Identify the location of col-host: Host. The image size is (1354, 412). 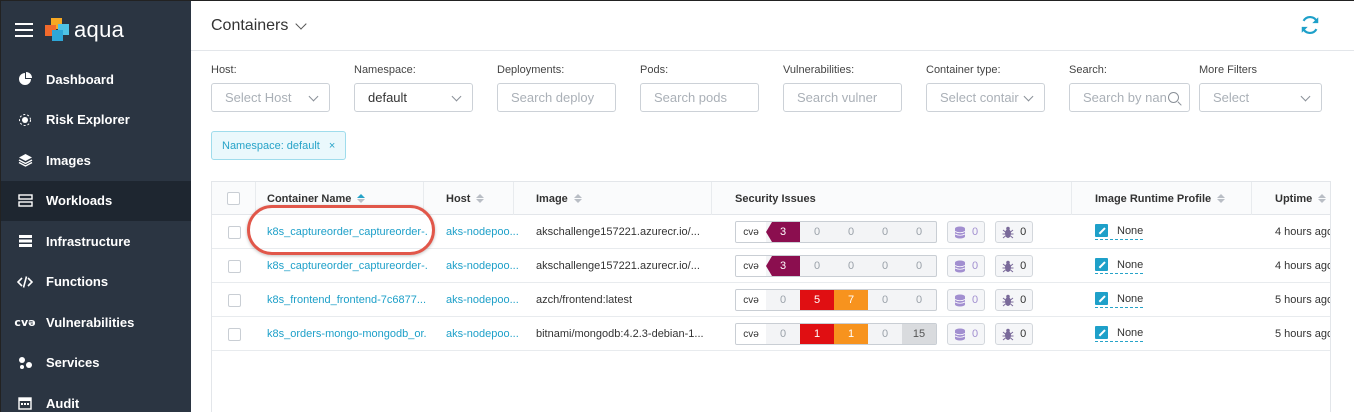
(469, 198).